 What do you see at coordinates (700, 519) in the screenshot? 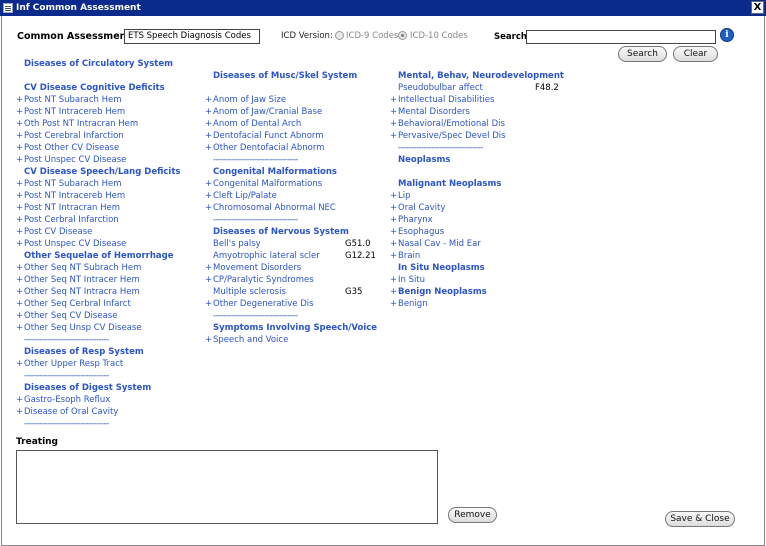
I see `save-close-button: Save & Close` at bounding box center [700, 519].